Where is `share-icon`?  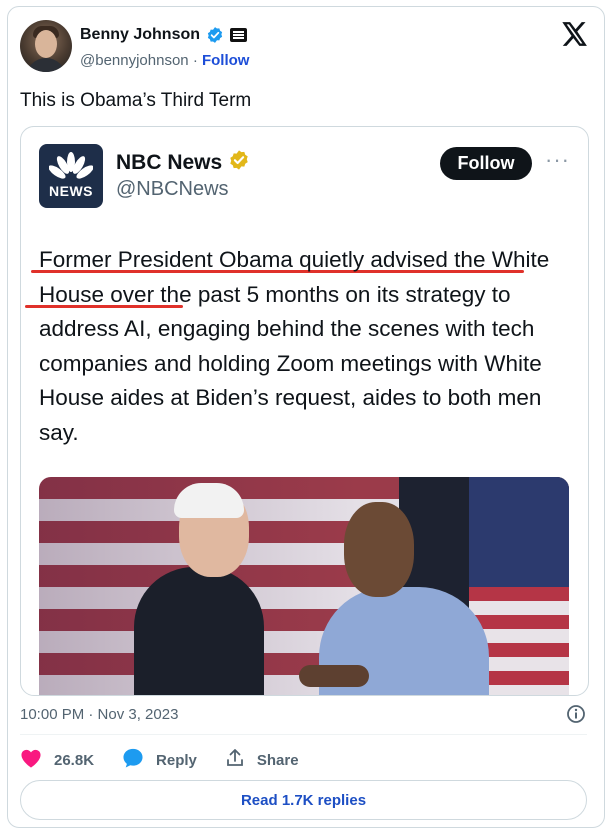 share-icon is located at coordinates (235, 760).